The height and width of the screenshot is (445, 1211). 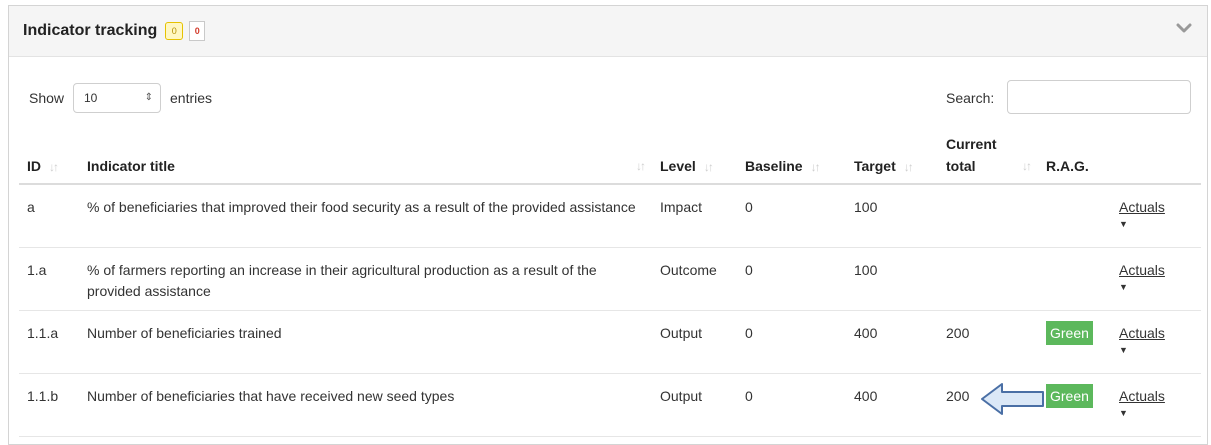 I want to click on document-icon: 0, so click(x=197, y=31).